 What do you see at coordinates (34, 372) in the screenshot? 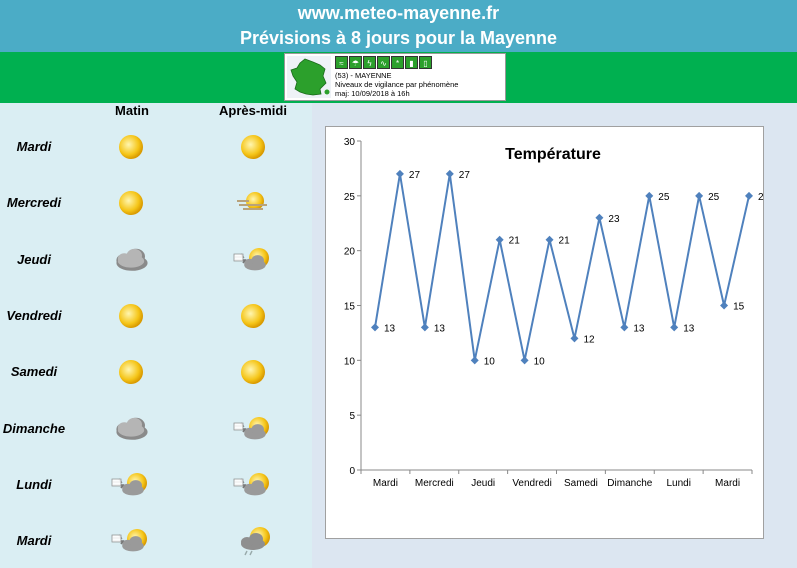
I see `day-label: Samedi` at bounding box center [34, 372].